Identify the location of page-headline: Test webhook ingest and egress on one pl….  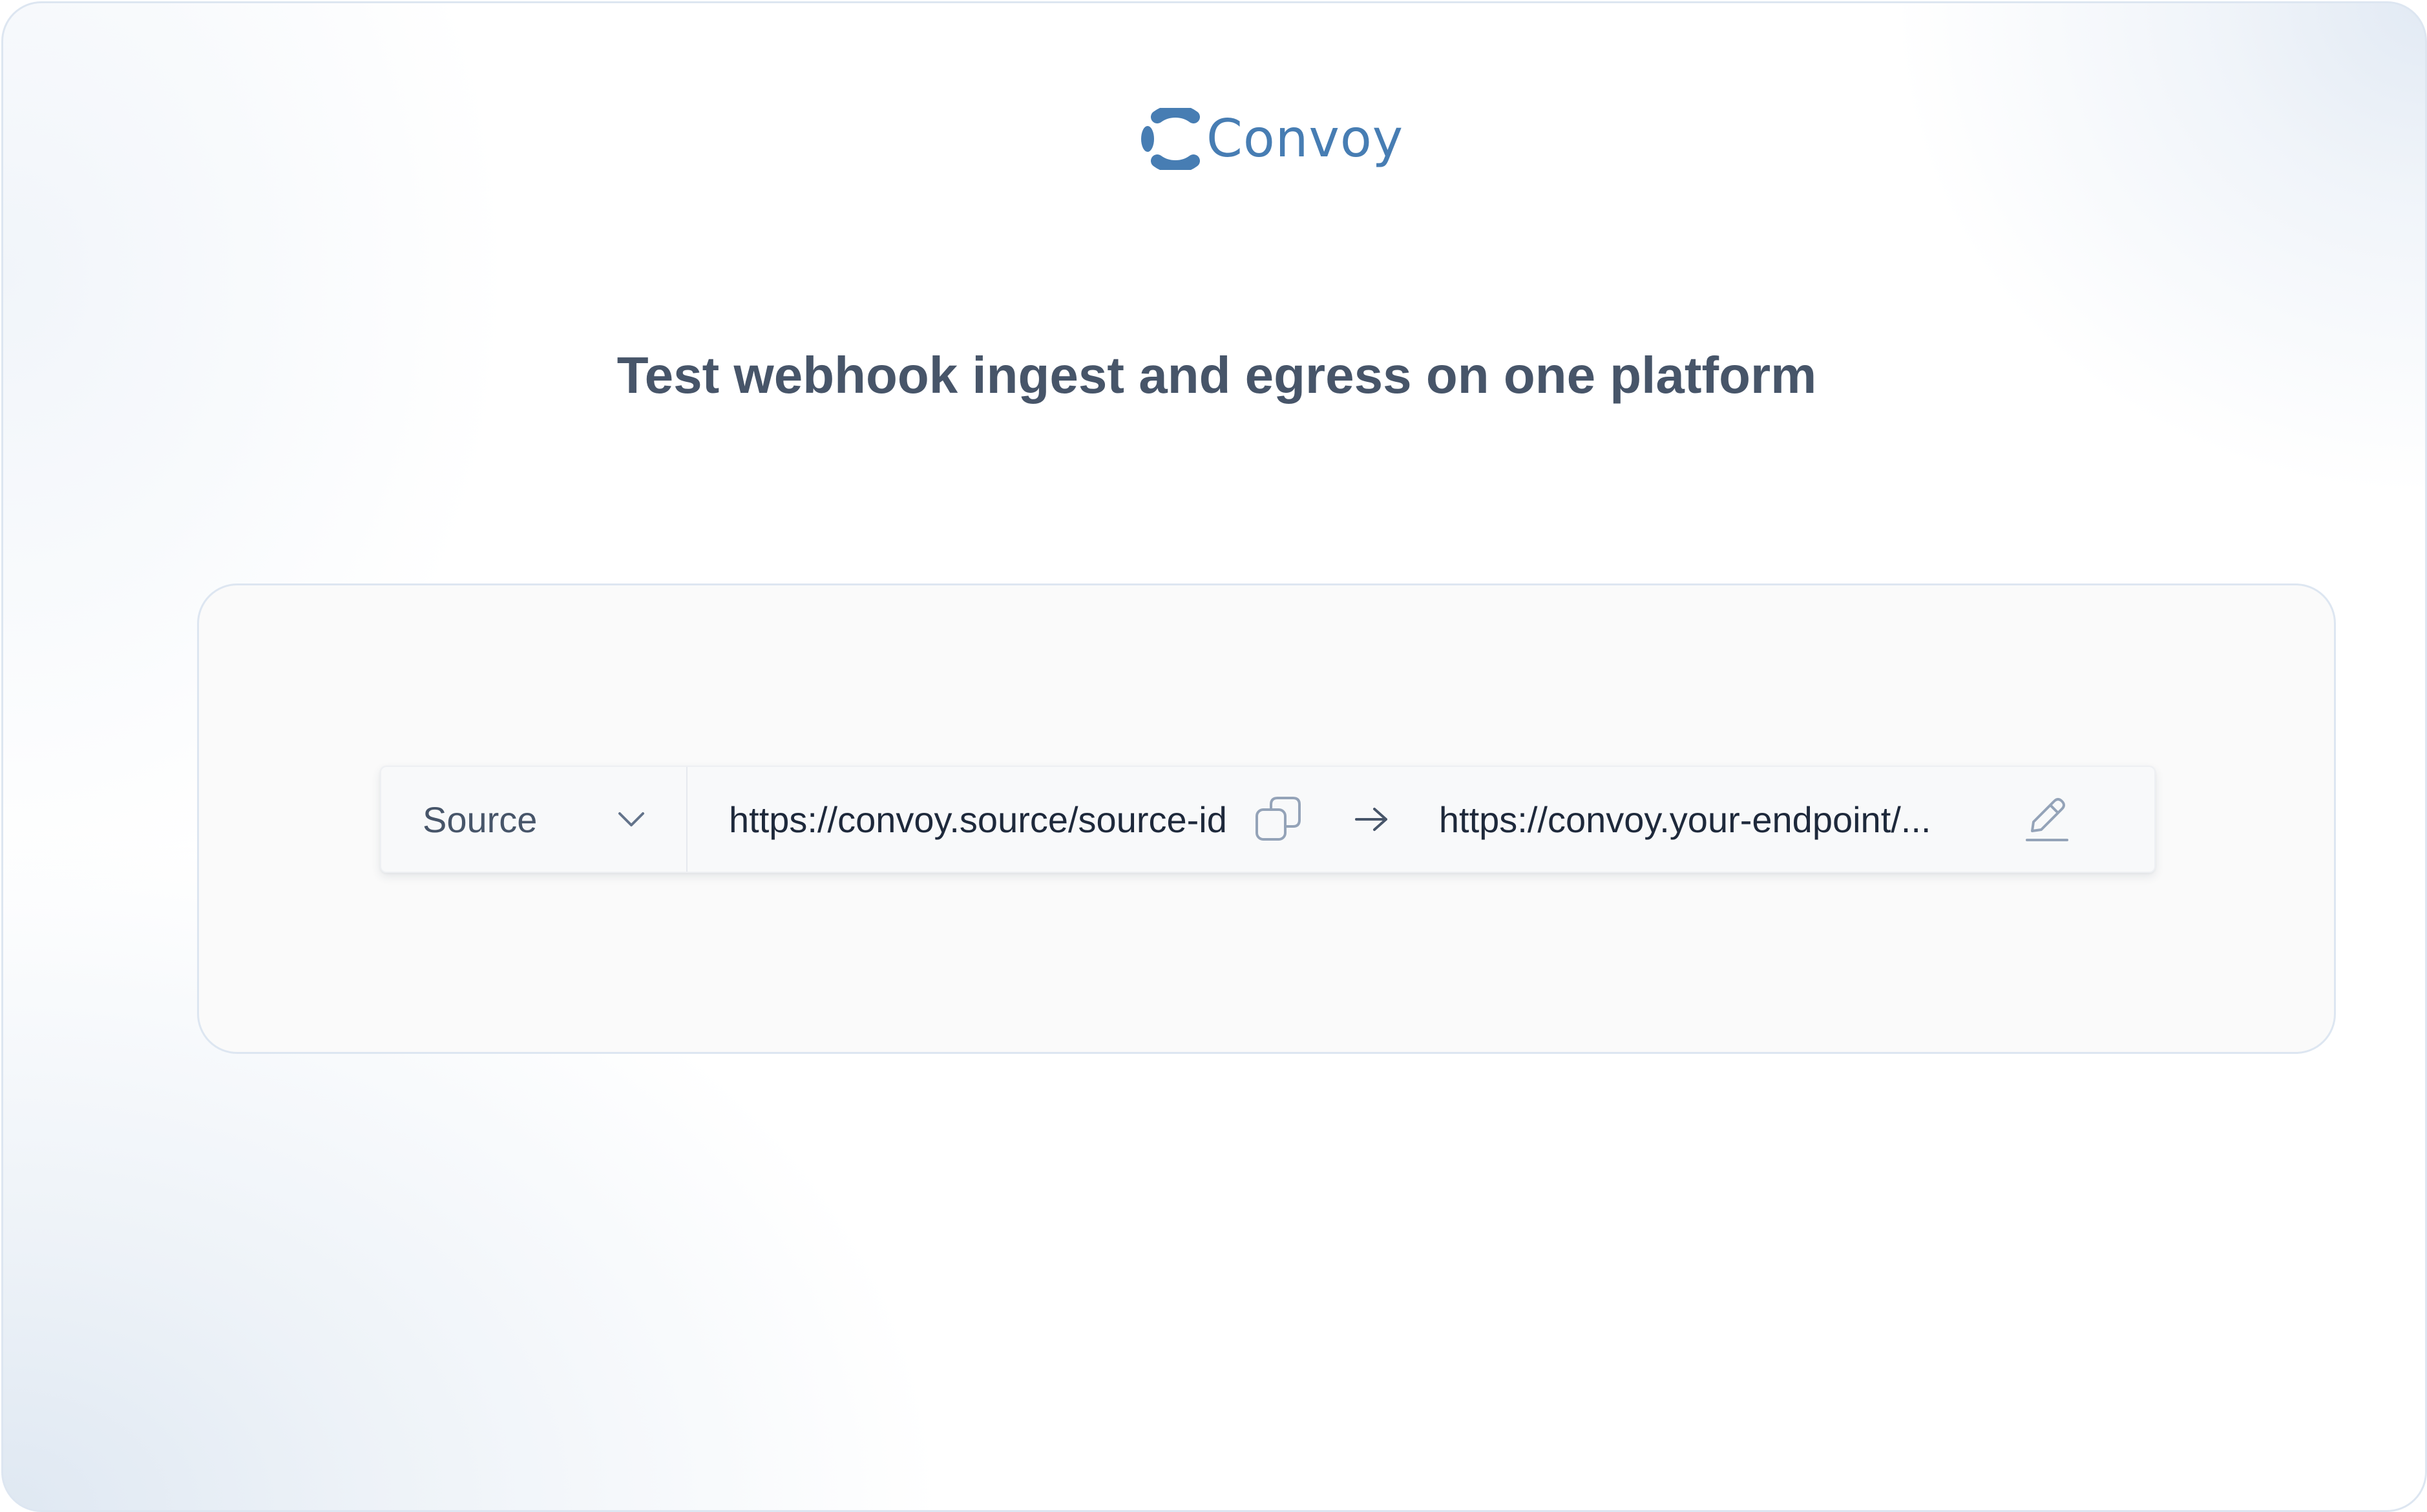
(1216, 375).